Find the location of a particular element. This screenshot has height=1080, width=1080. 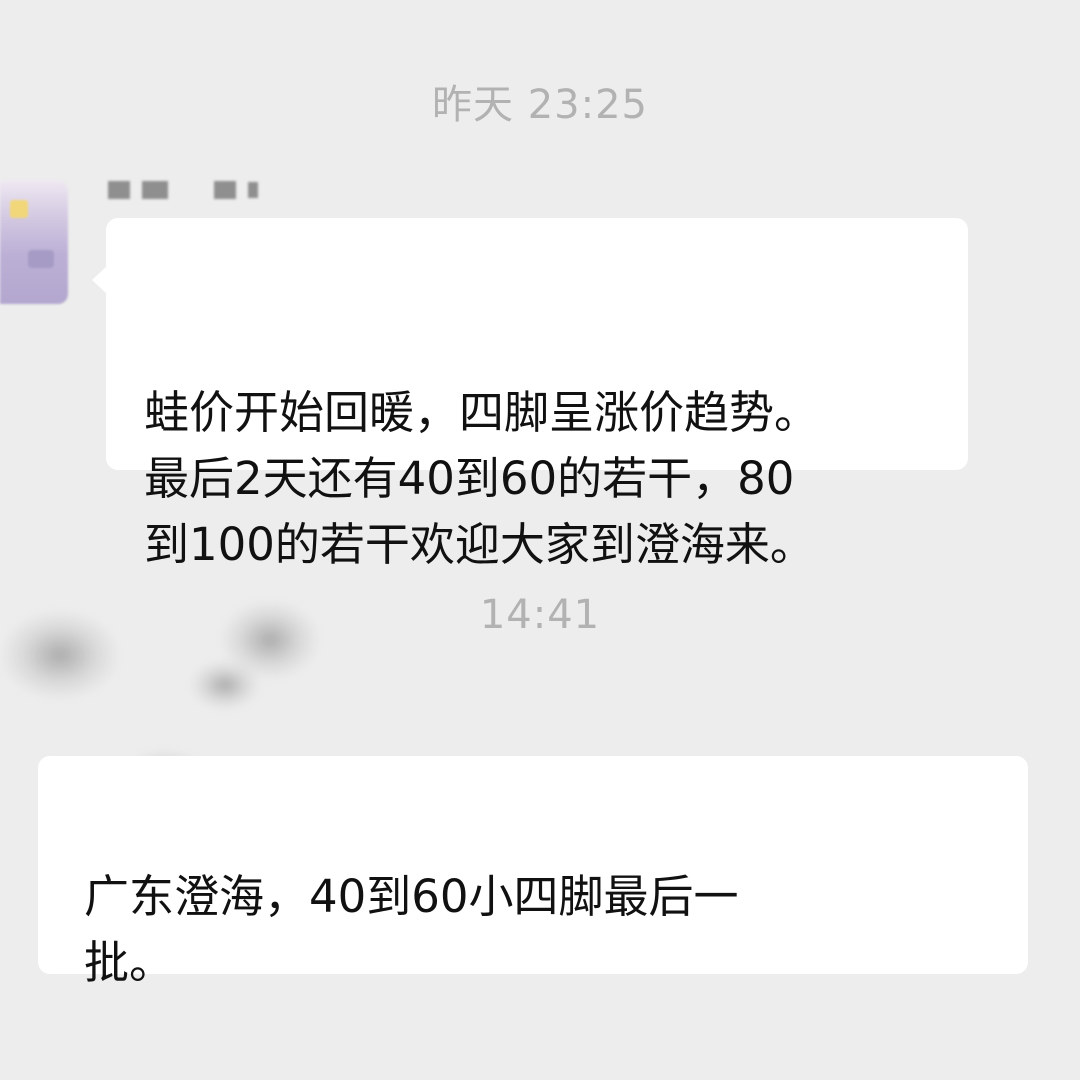

blur-smudge is located at coordinates (225, 685).